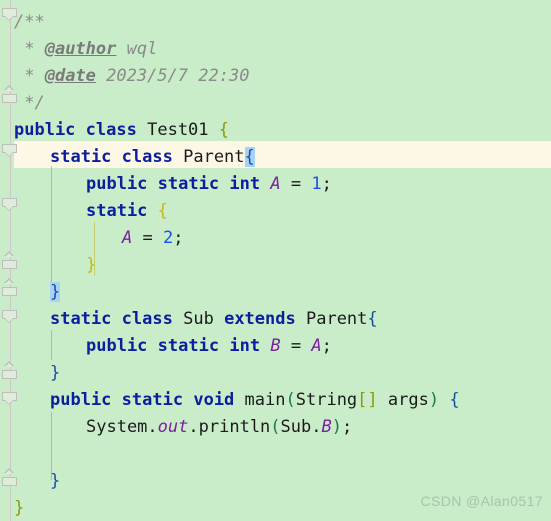 The width and height of the screenshot is (551, 521). Describe the element at coordinates (224, 130) in the screenshot. I see `brace-open-l5: {` at that location.